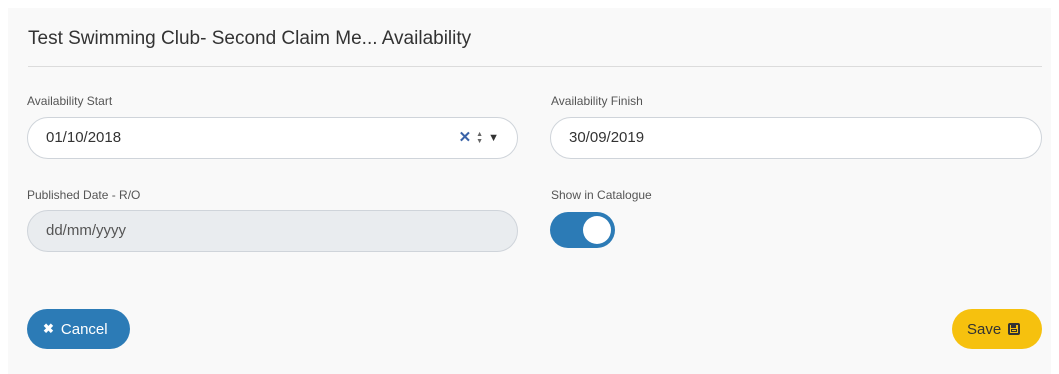  I want to click on availability-start-input: 01/10/2018 ✕ ▲ ▼ ▼, so click(272, 138).